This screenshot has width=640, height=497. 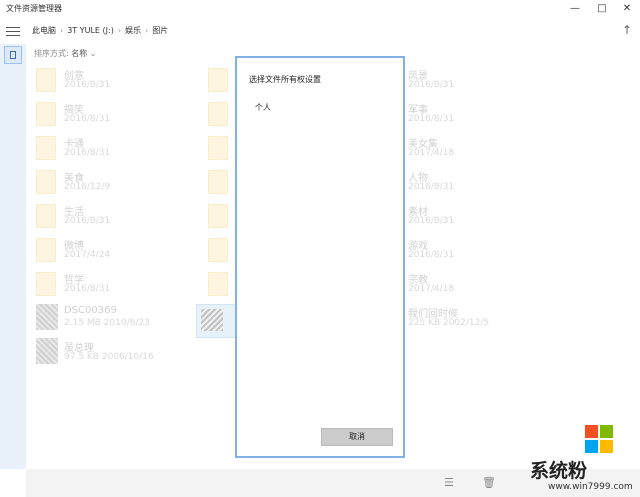 I want to click on left-rail, so click(x=13, y=256).